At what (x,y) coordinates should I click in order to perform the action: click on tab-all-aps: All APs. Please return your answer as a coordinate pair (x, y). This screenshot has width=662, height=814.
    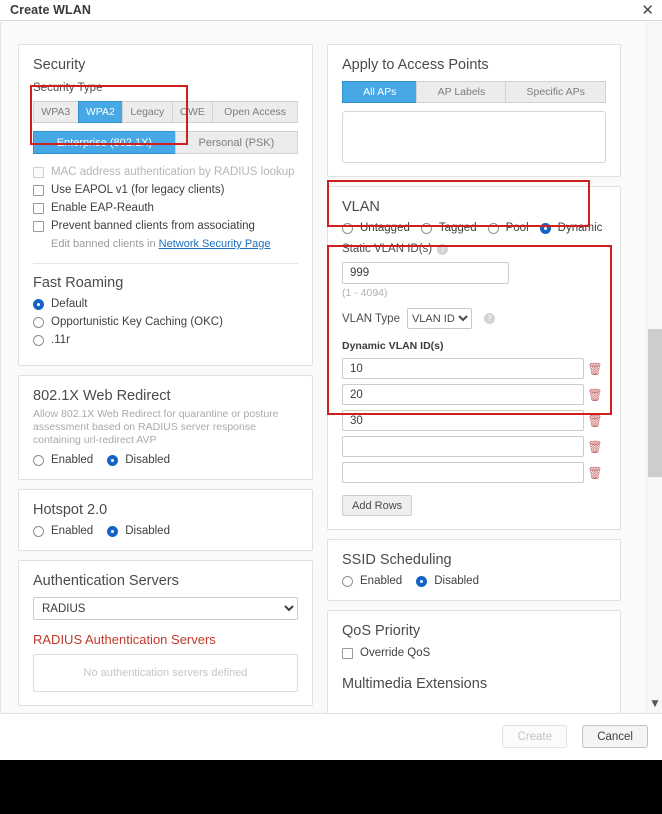
    Looking at the image, I should click on (379, 92).